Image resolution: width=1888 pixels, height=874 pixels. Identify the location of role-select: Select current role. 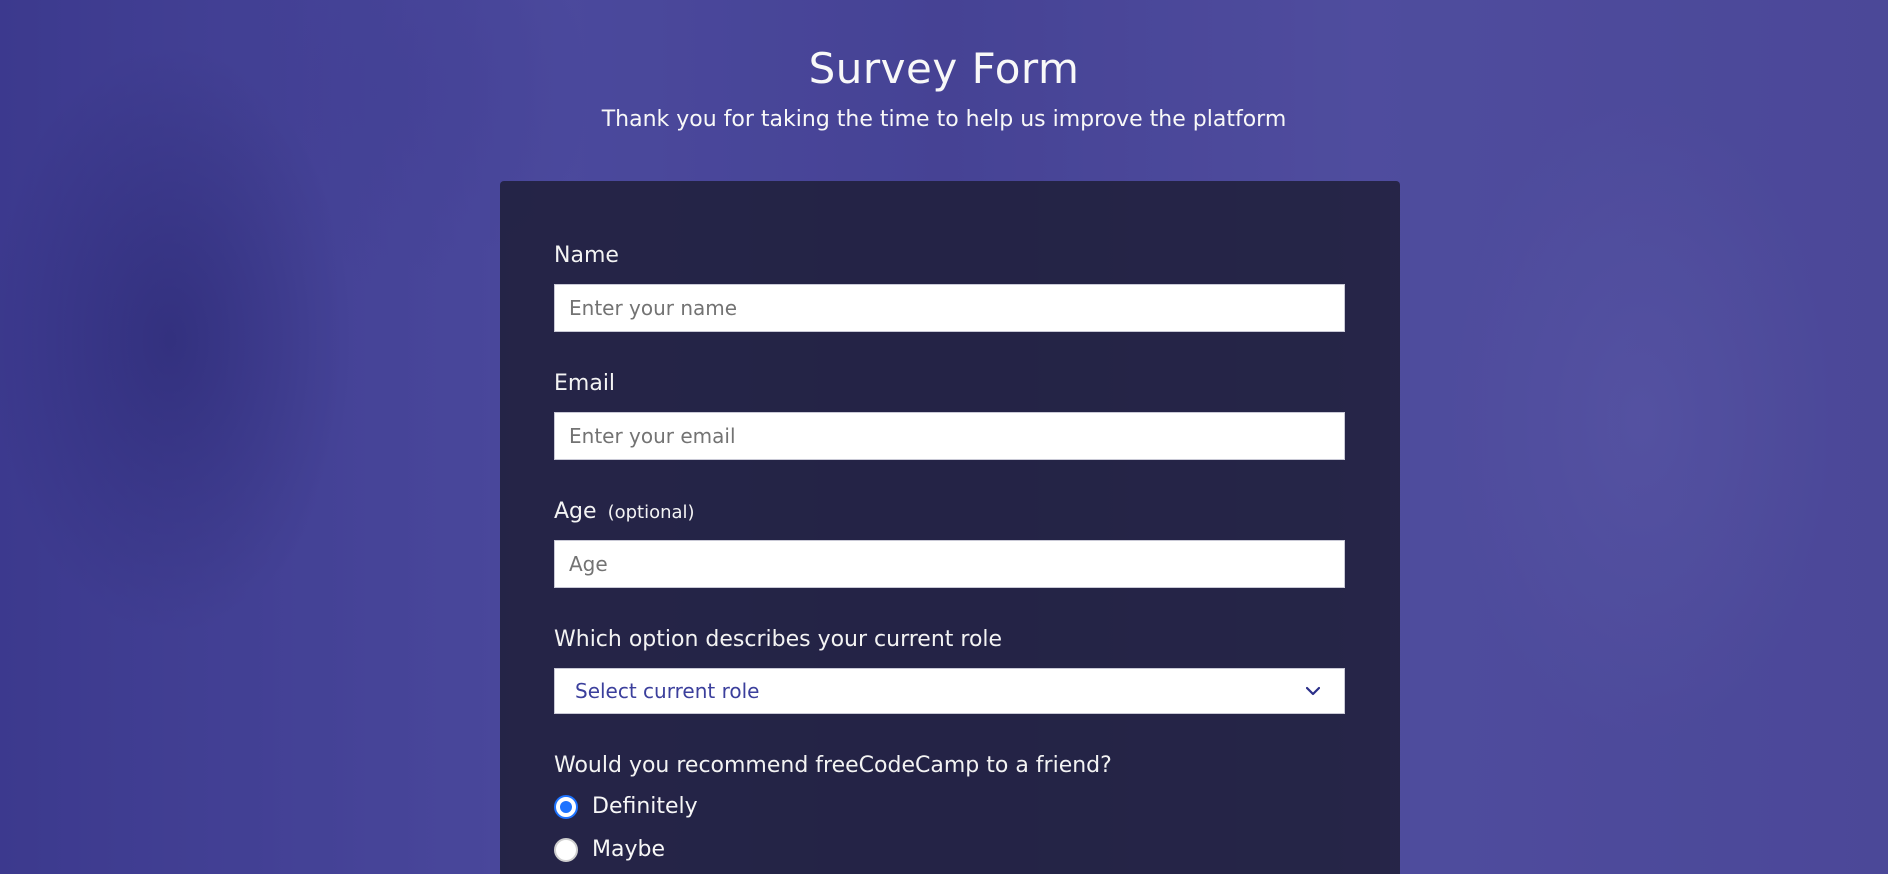
(949, 691).